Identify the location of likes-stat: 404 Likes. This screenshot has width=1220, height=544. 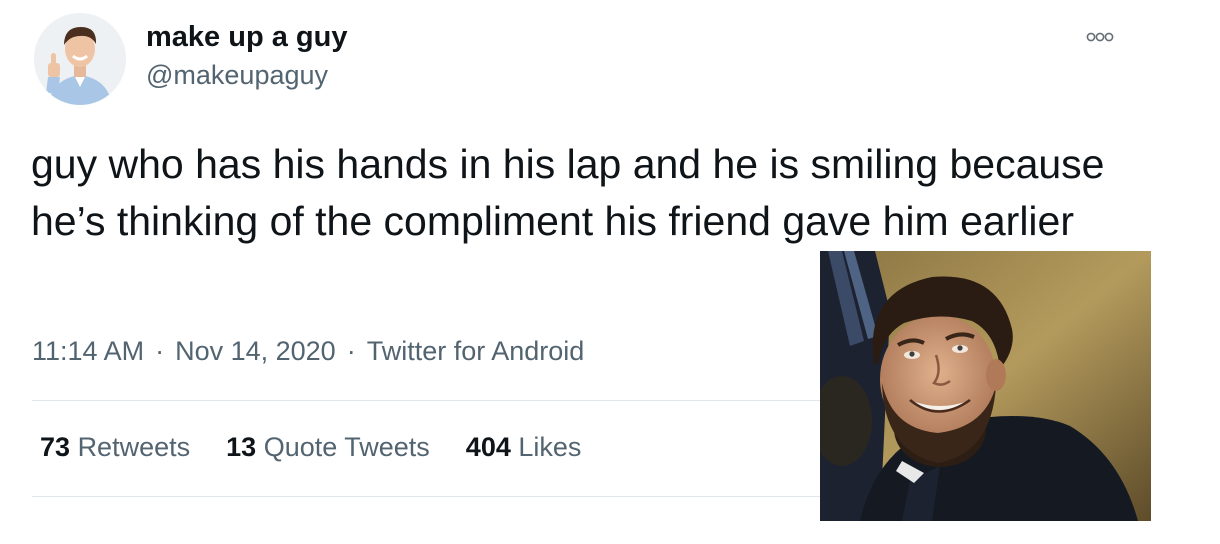
(524, 447).